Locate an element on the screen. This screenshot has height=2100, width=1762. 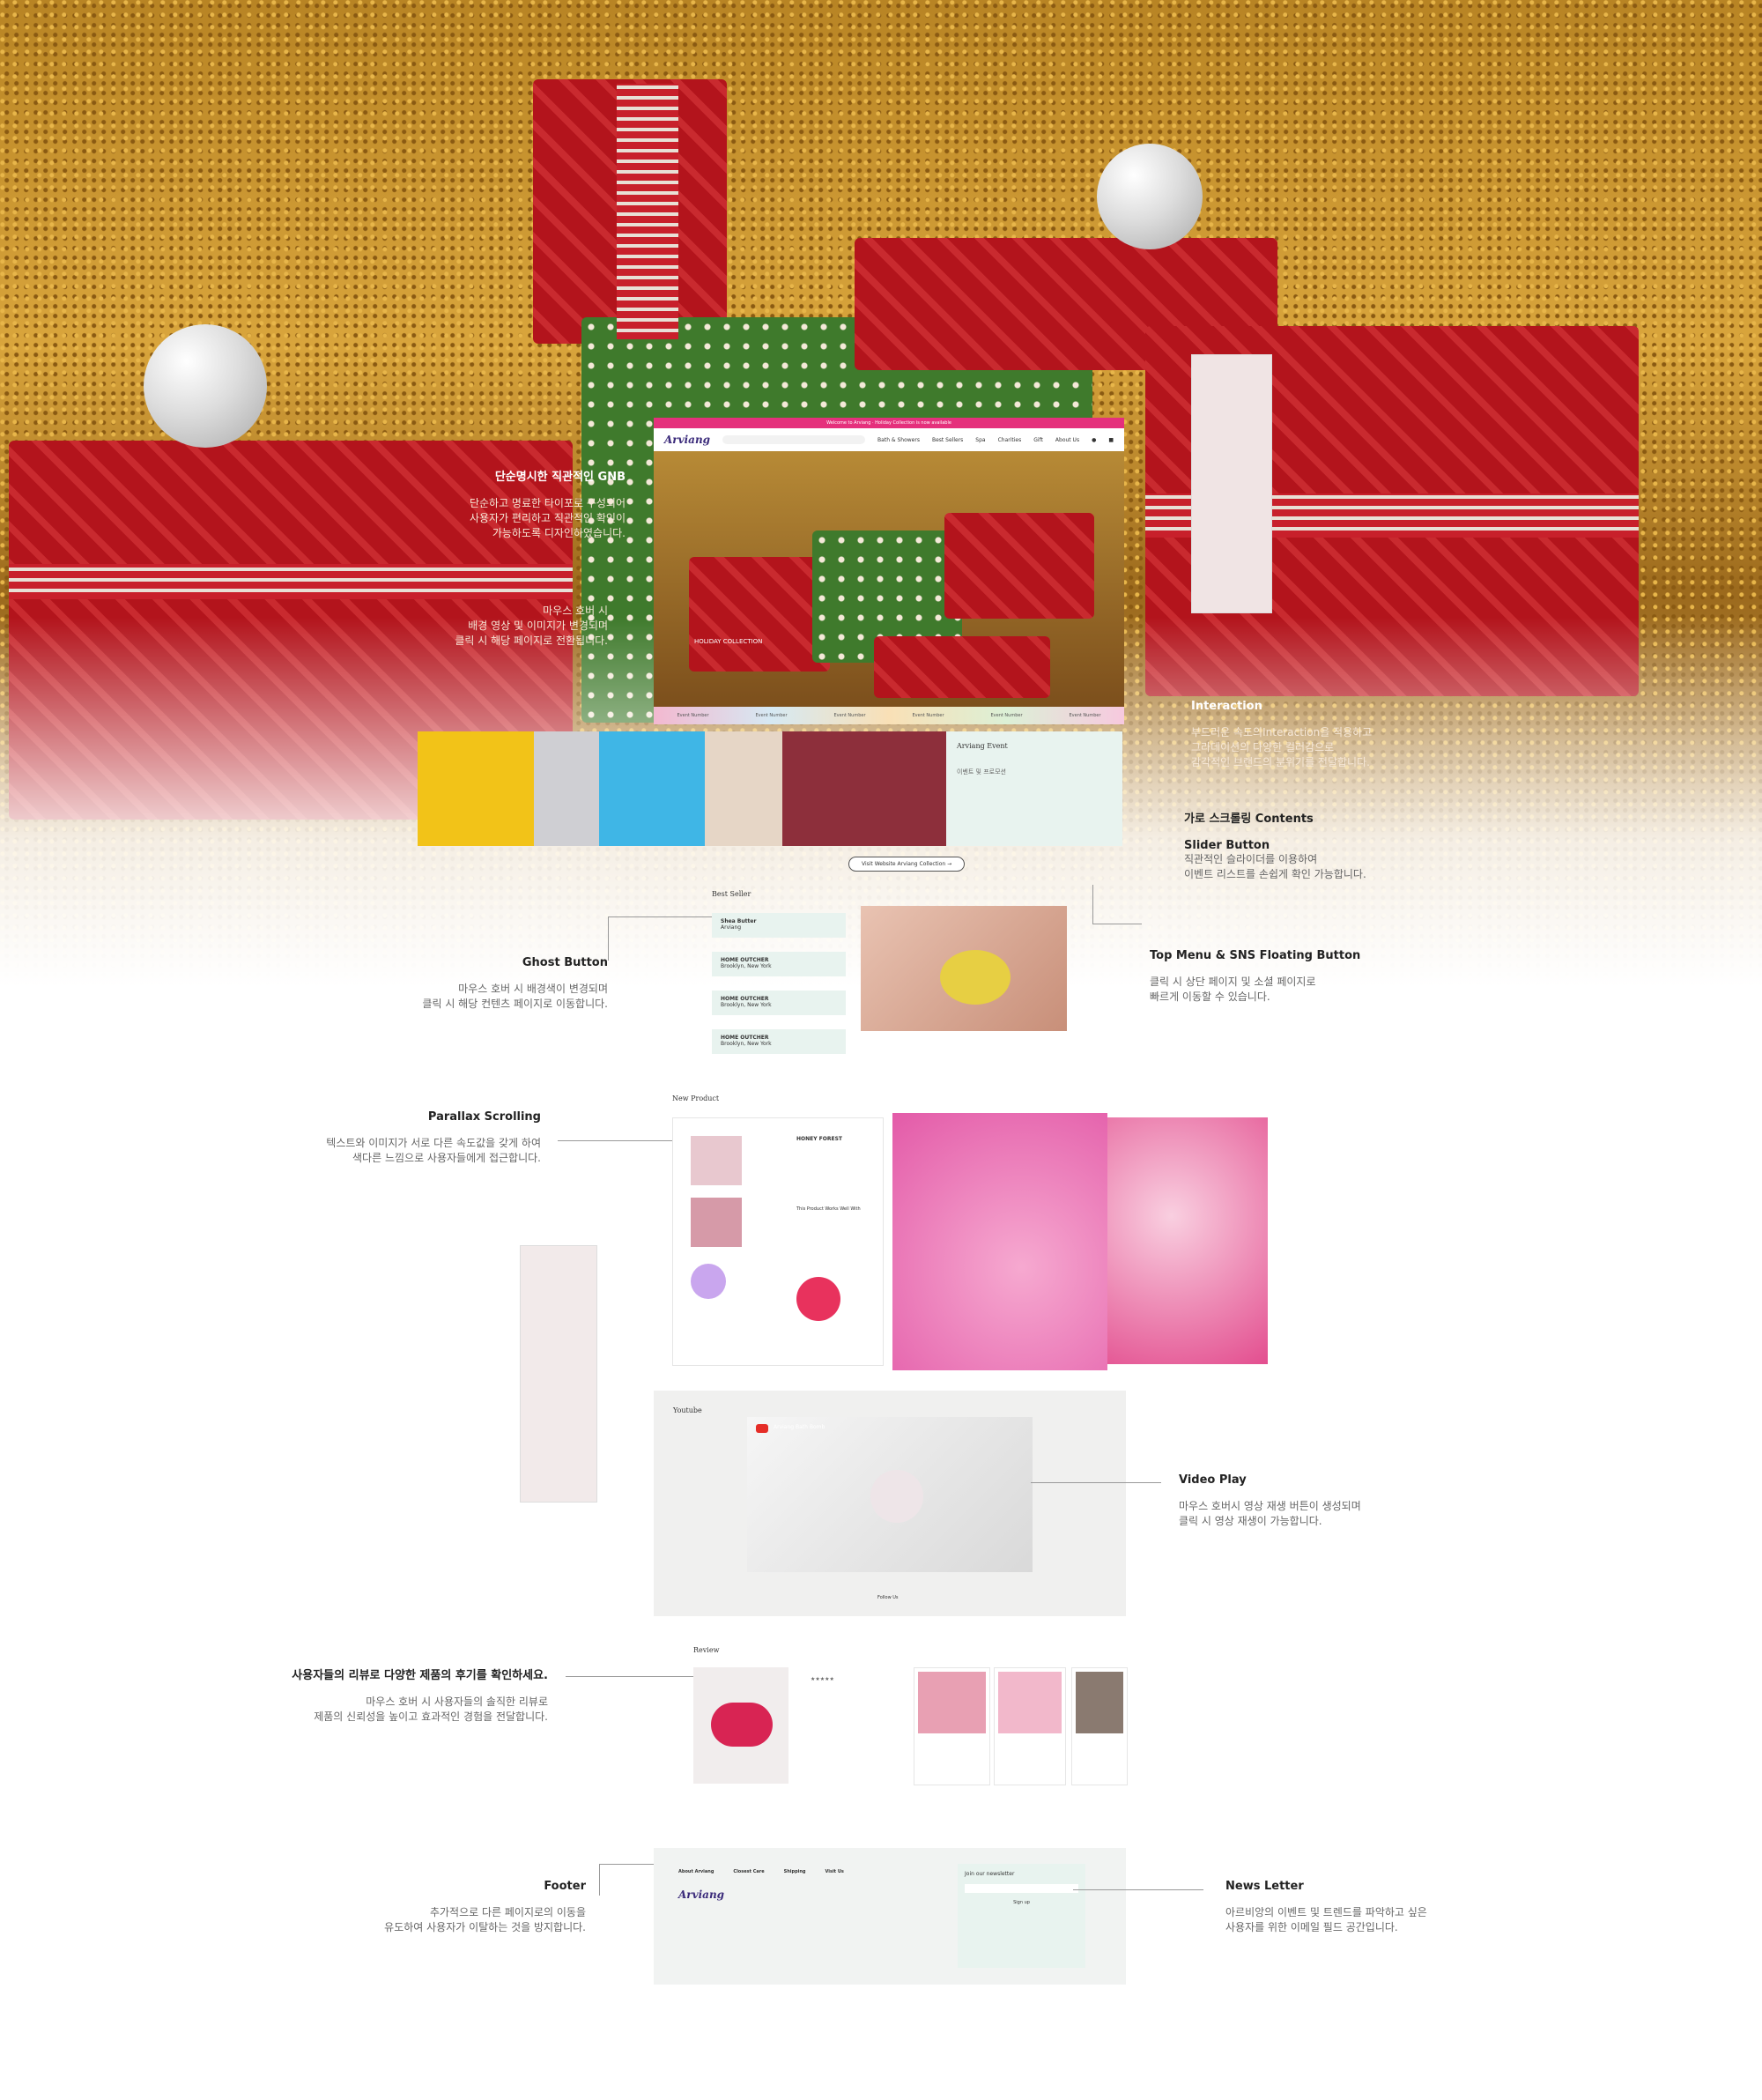
hero-caption: HOLIDAY COLLECTION is located at coordinates (728, 642).